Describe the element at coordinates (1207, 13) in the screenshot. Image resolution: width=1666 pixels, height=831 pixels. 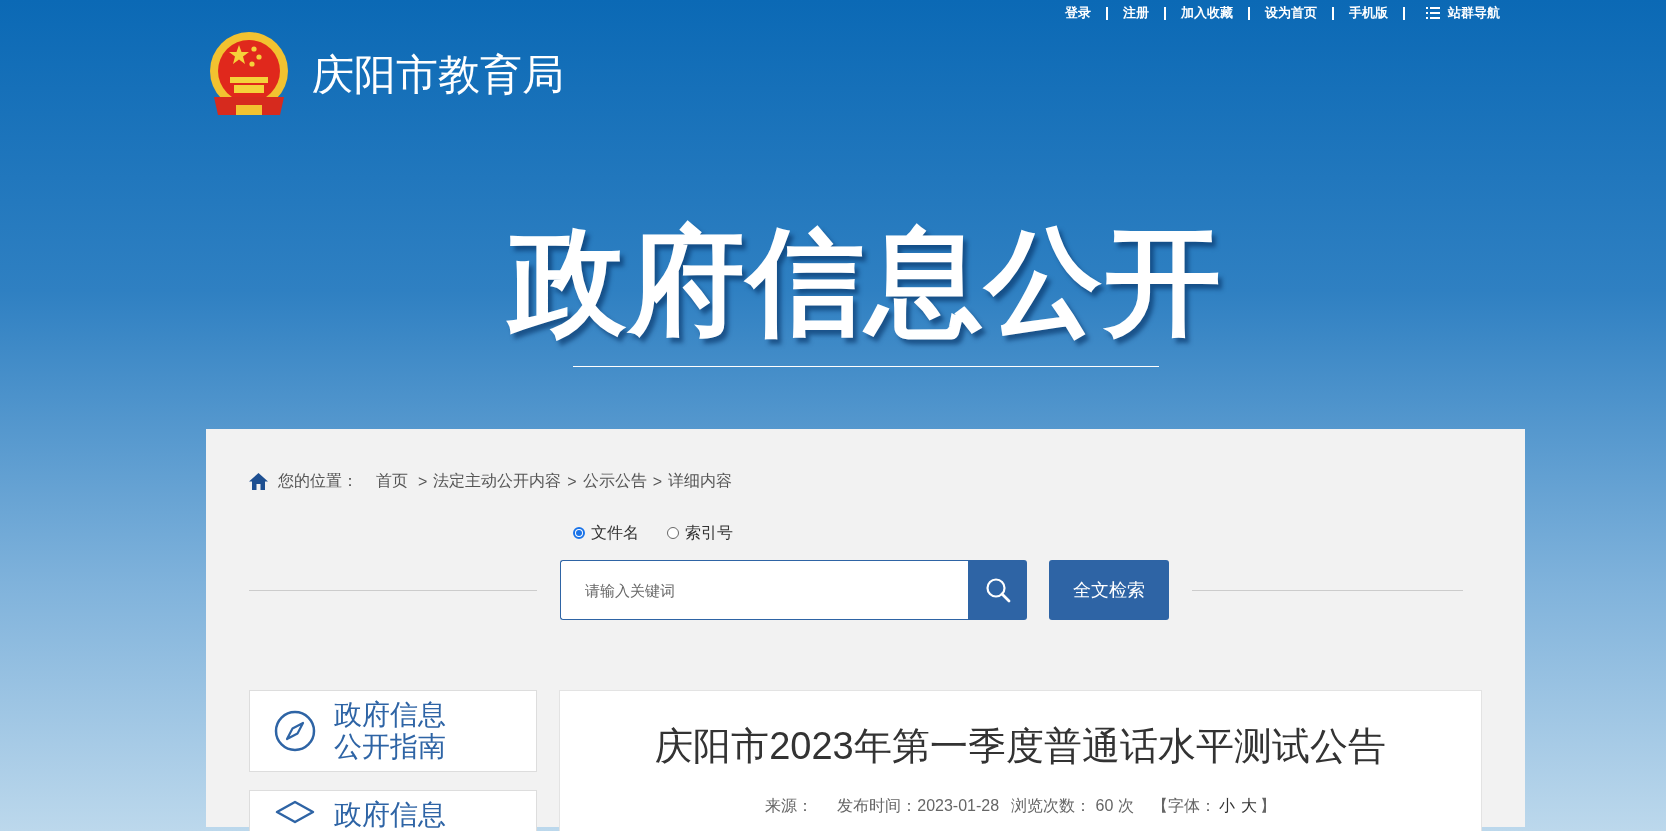
I see `top-link: 加入收藏` at that location.